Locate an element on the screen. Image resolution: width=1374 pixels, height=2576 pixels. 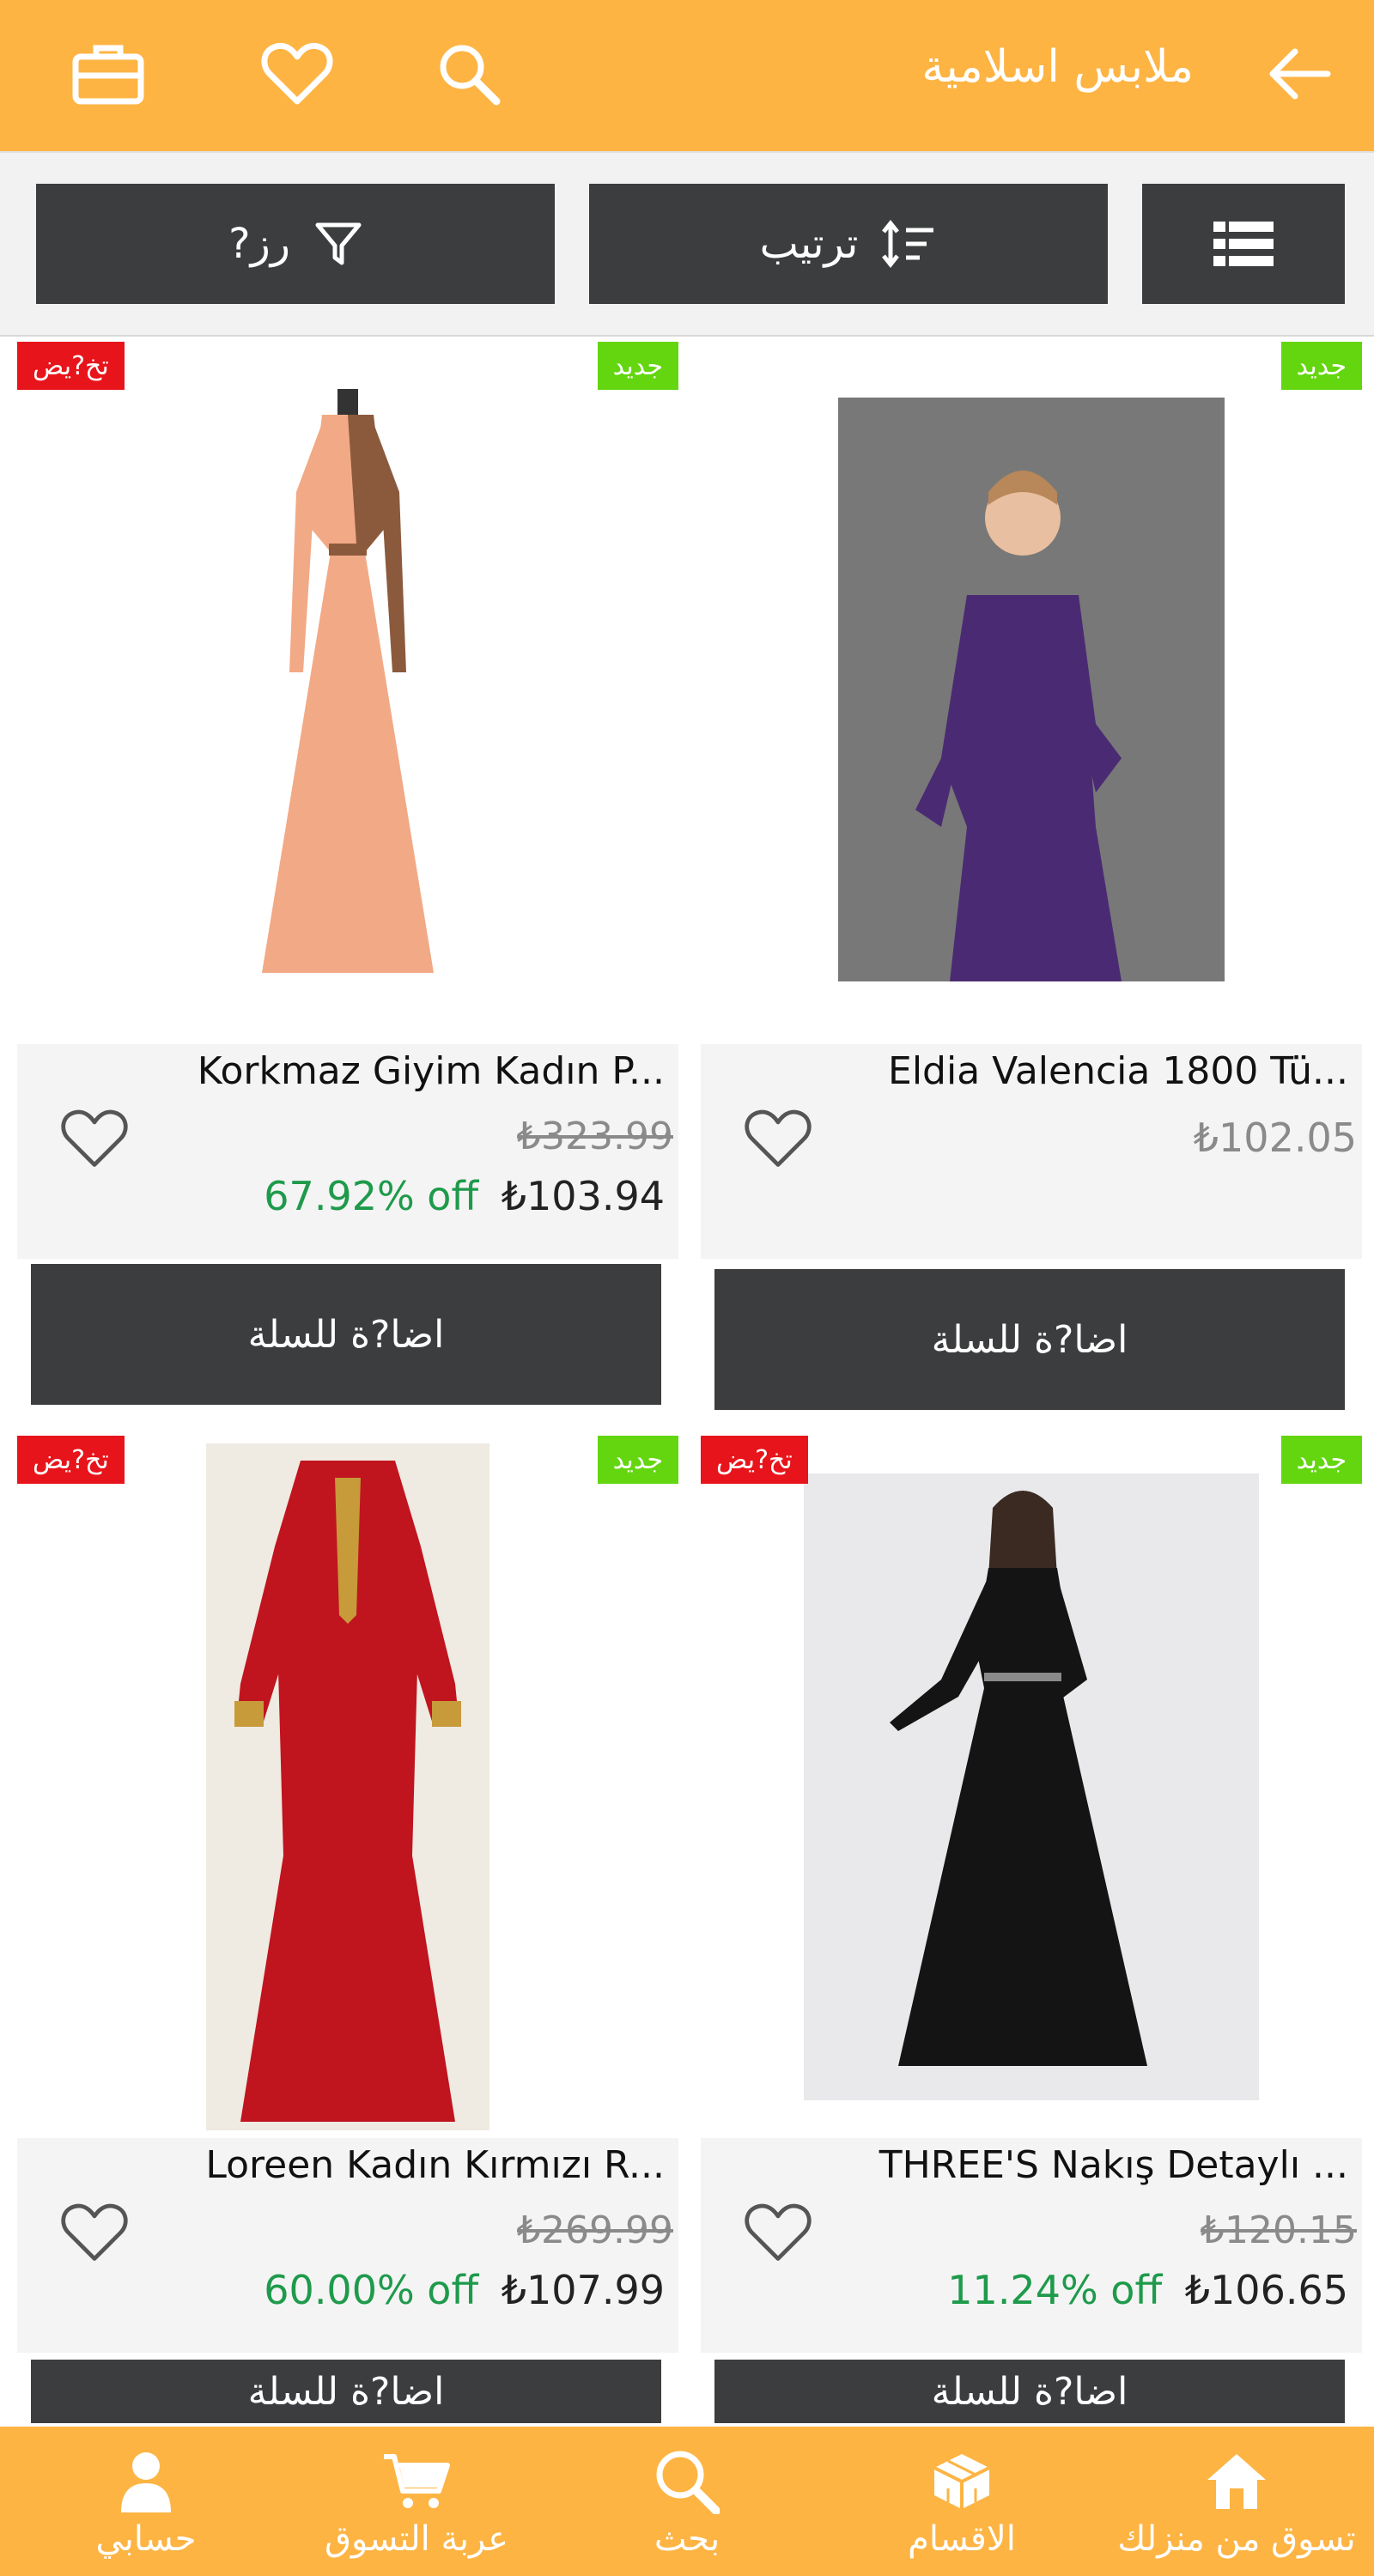
discount-label: 11.24% off is located at coordinates (1055, 2290).